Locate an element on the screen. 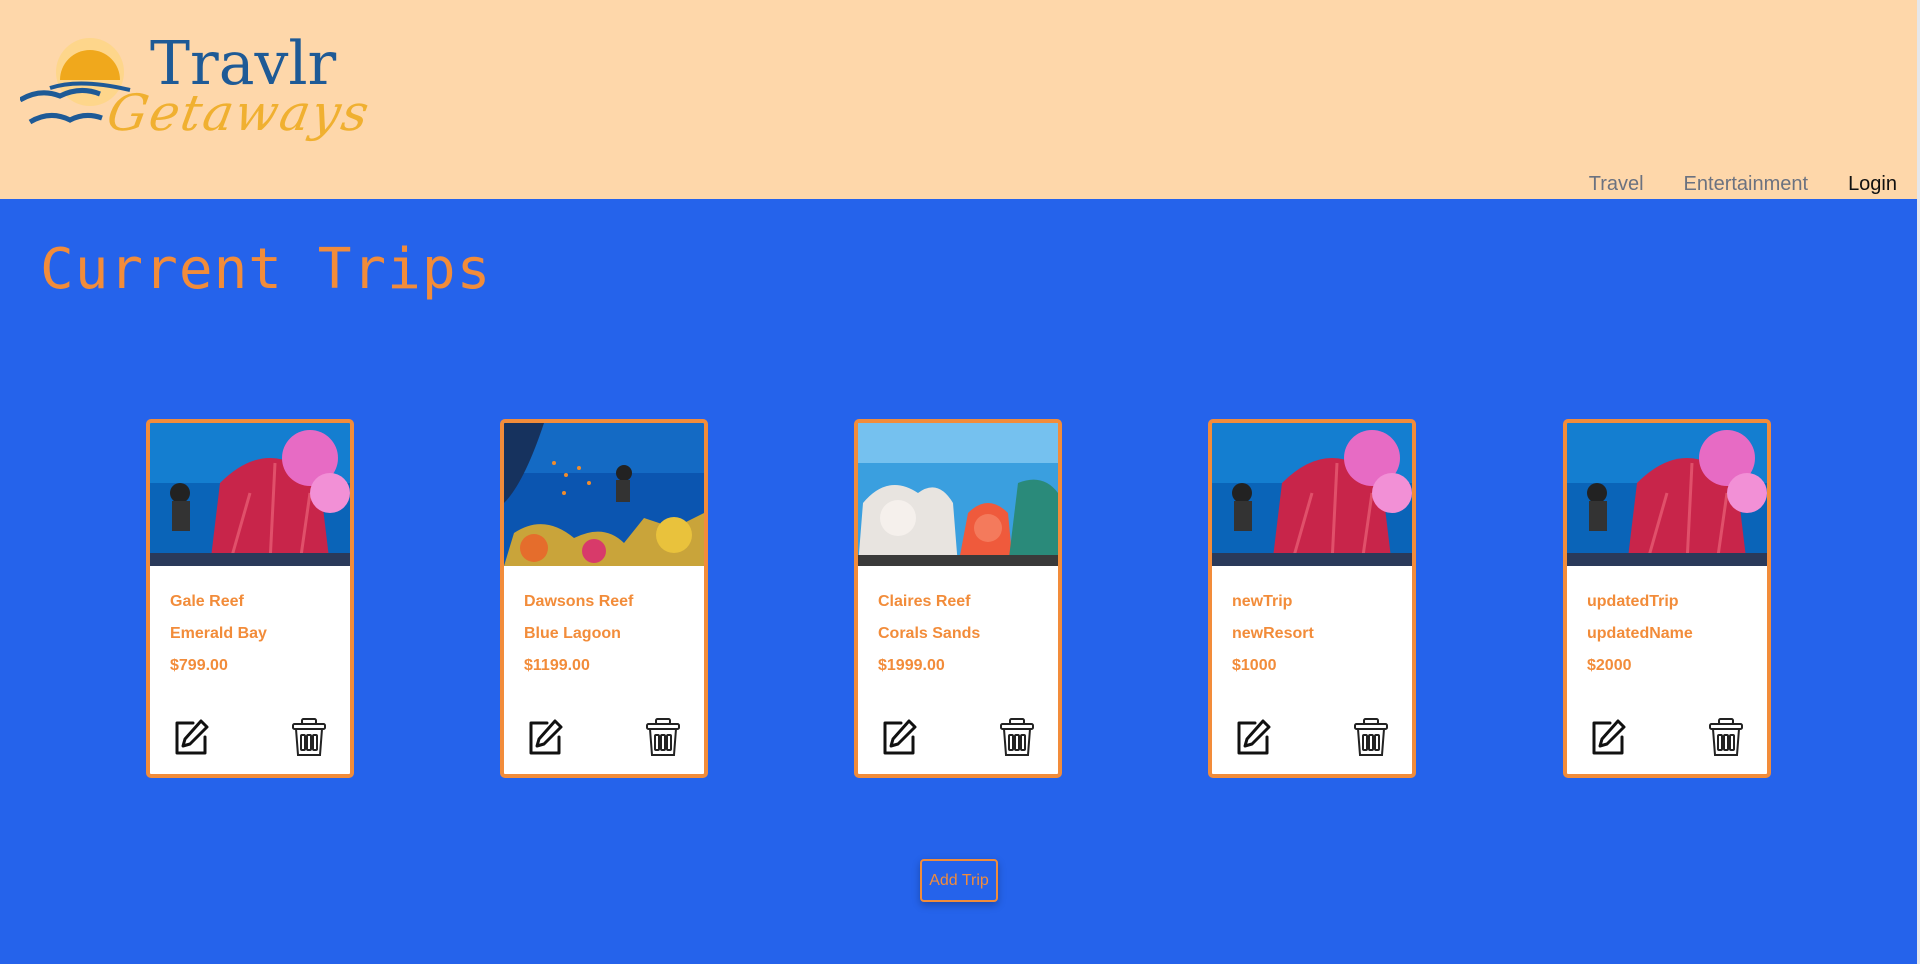  trip-card: updatedTrip updatedName $2000 is located at coordinates (1667, 598).